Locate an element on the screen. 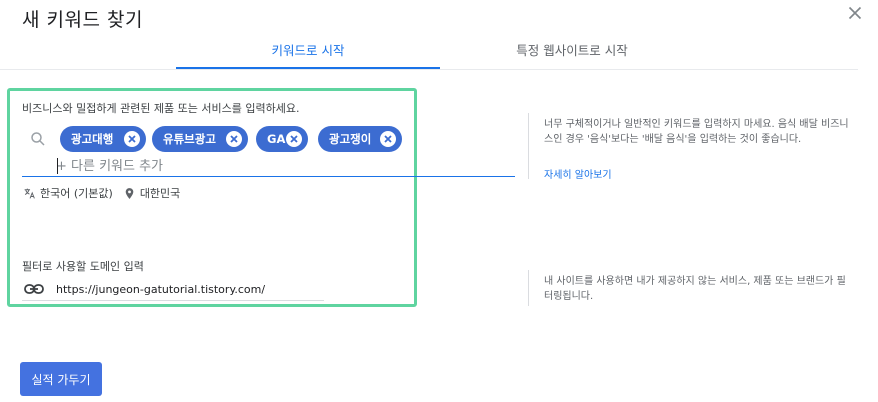 The width and height of the screenshot is (878, 402). location-pin-icon is located at coordinates (130, 193).